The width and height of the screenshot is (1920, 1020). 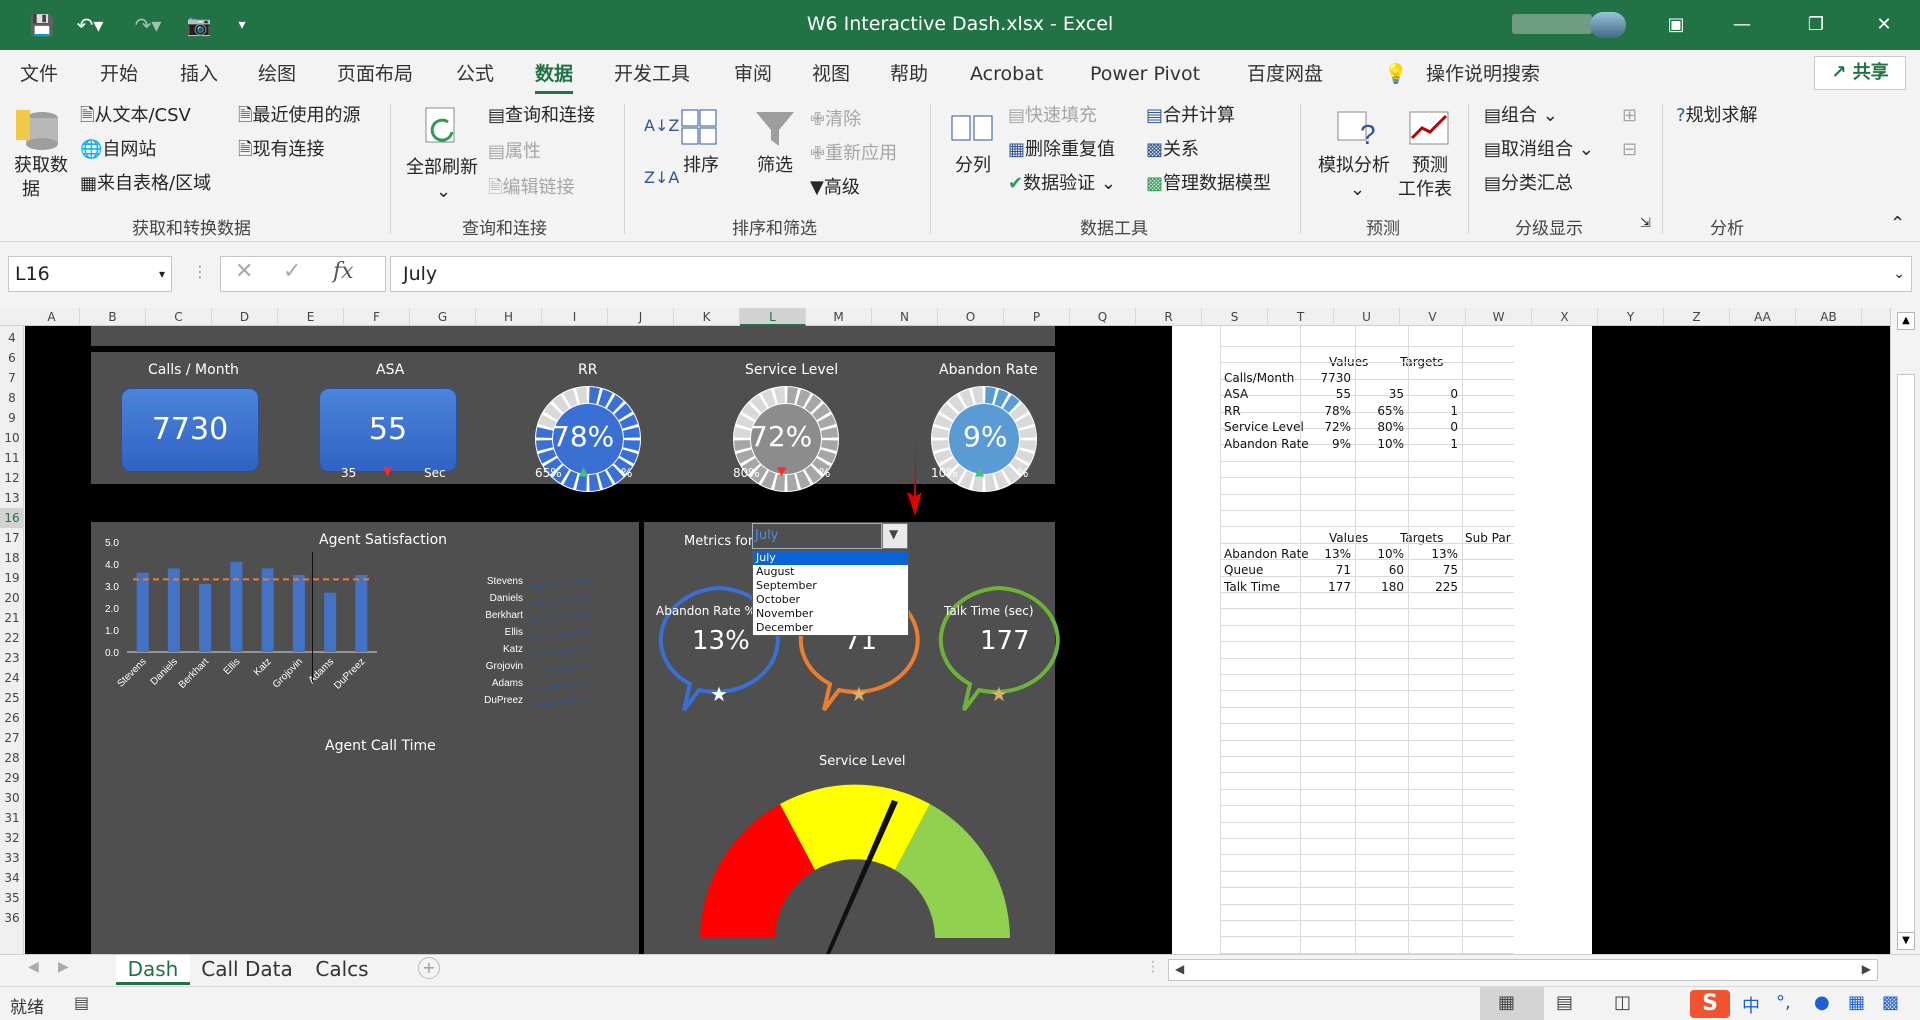 I want to click on row-header: 10, so click(x=12, y=438).